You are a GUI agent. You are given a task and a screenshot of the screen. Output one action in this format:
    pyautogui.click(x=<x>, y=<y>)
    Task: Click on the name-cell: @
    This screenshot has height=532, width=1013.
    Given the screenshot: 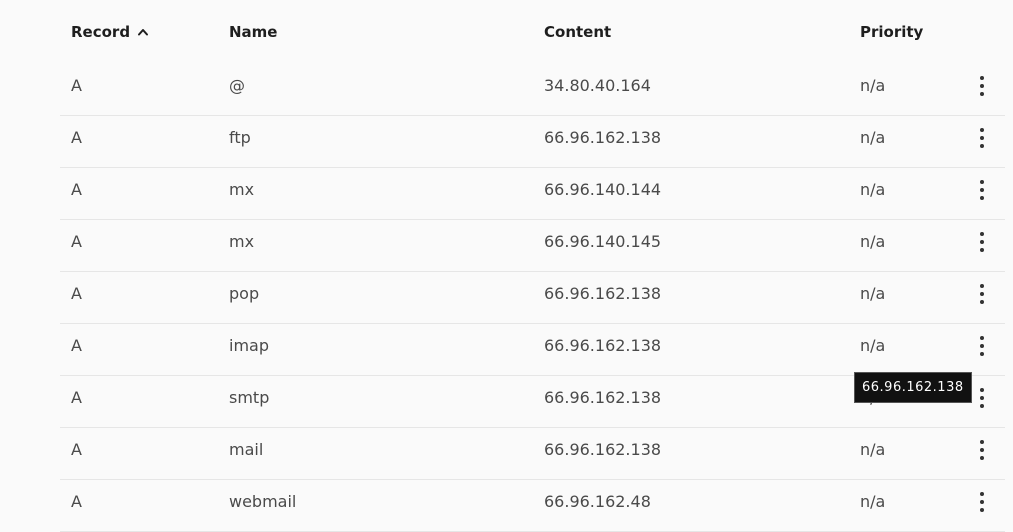 What is the action you would take?
    pyautogui.click(x=237, y=85)
    